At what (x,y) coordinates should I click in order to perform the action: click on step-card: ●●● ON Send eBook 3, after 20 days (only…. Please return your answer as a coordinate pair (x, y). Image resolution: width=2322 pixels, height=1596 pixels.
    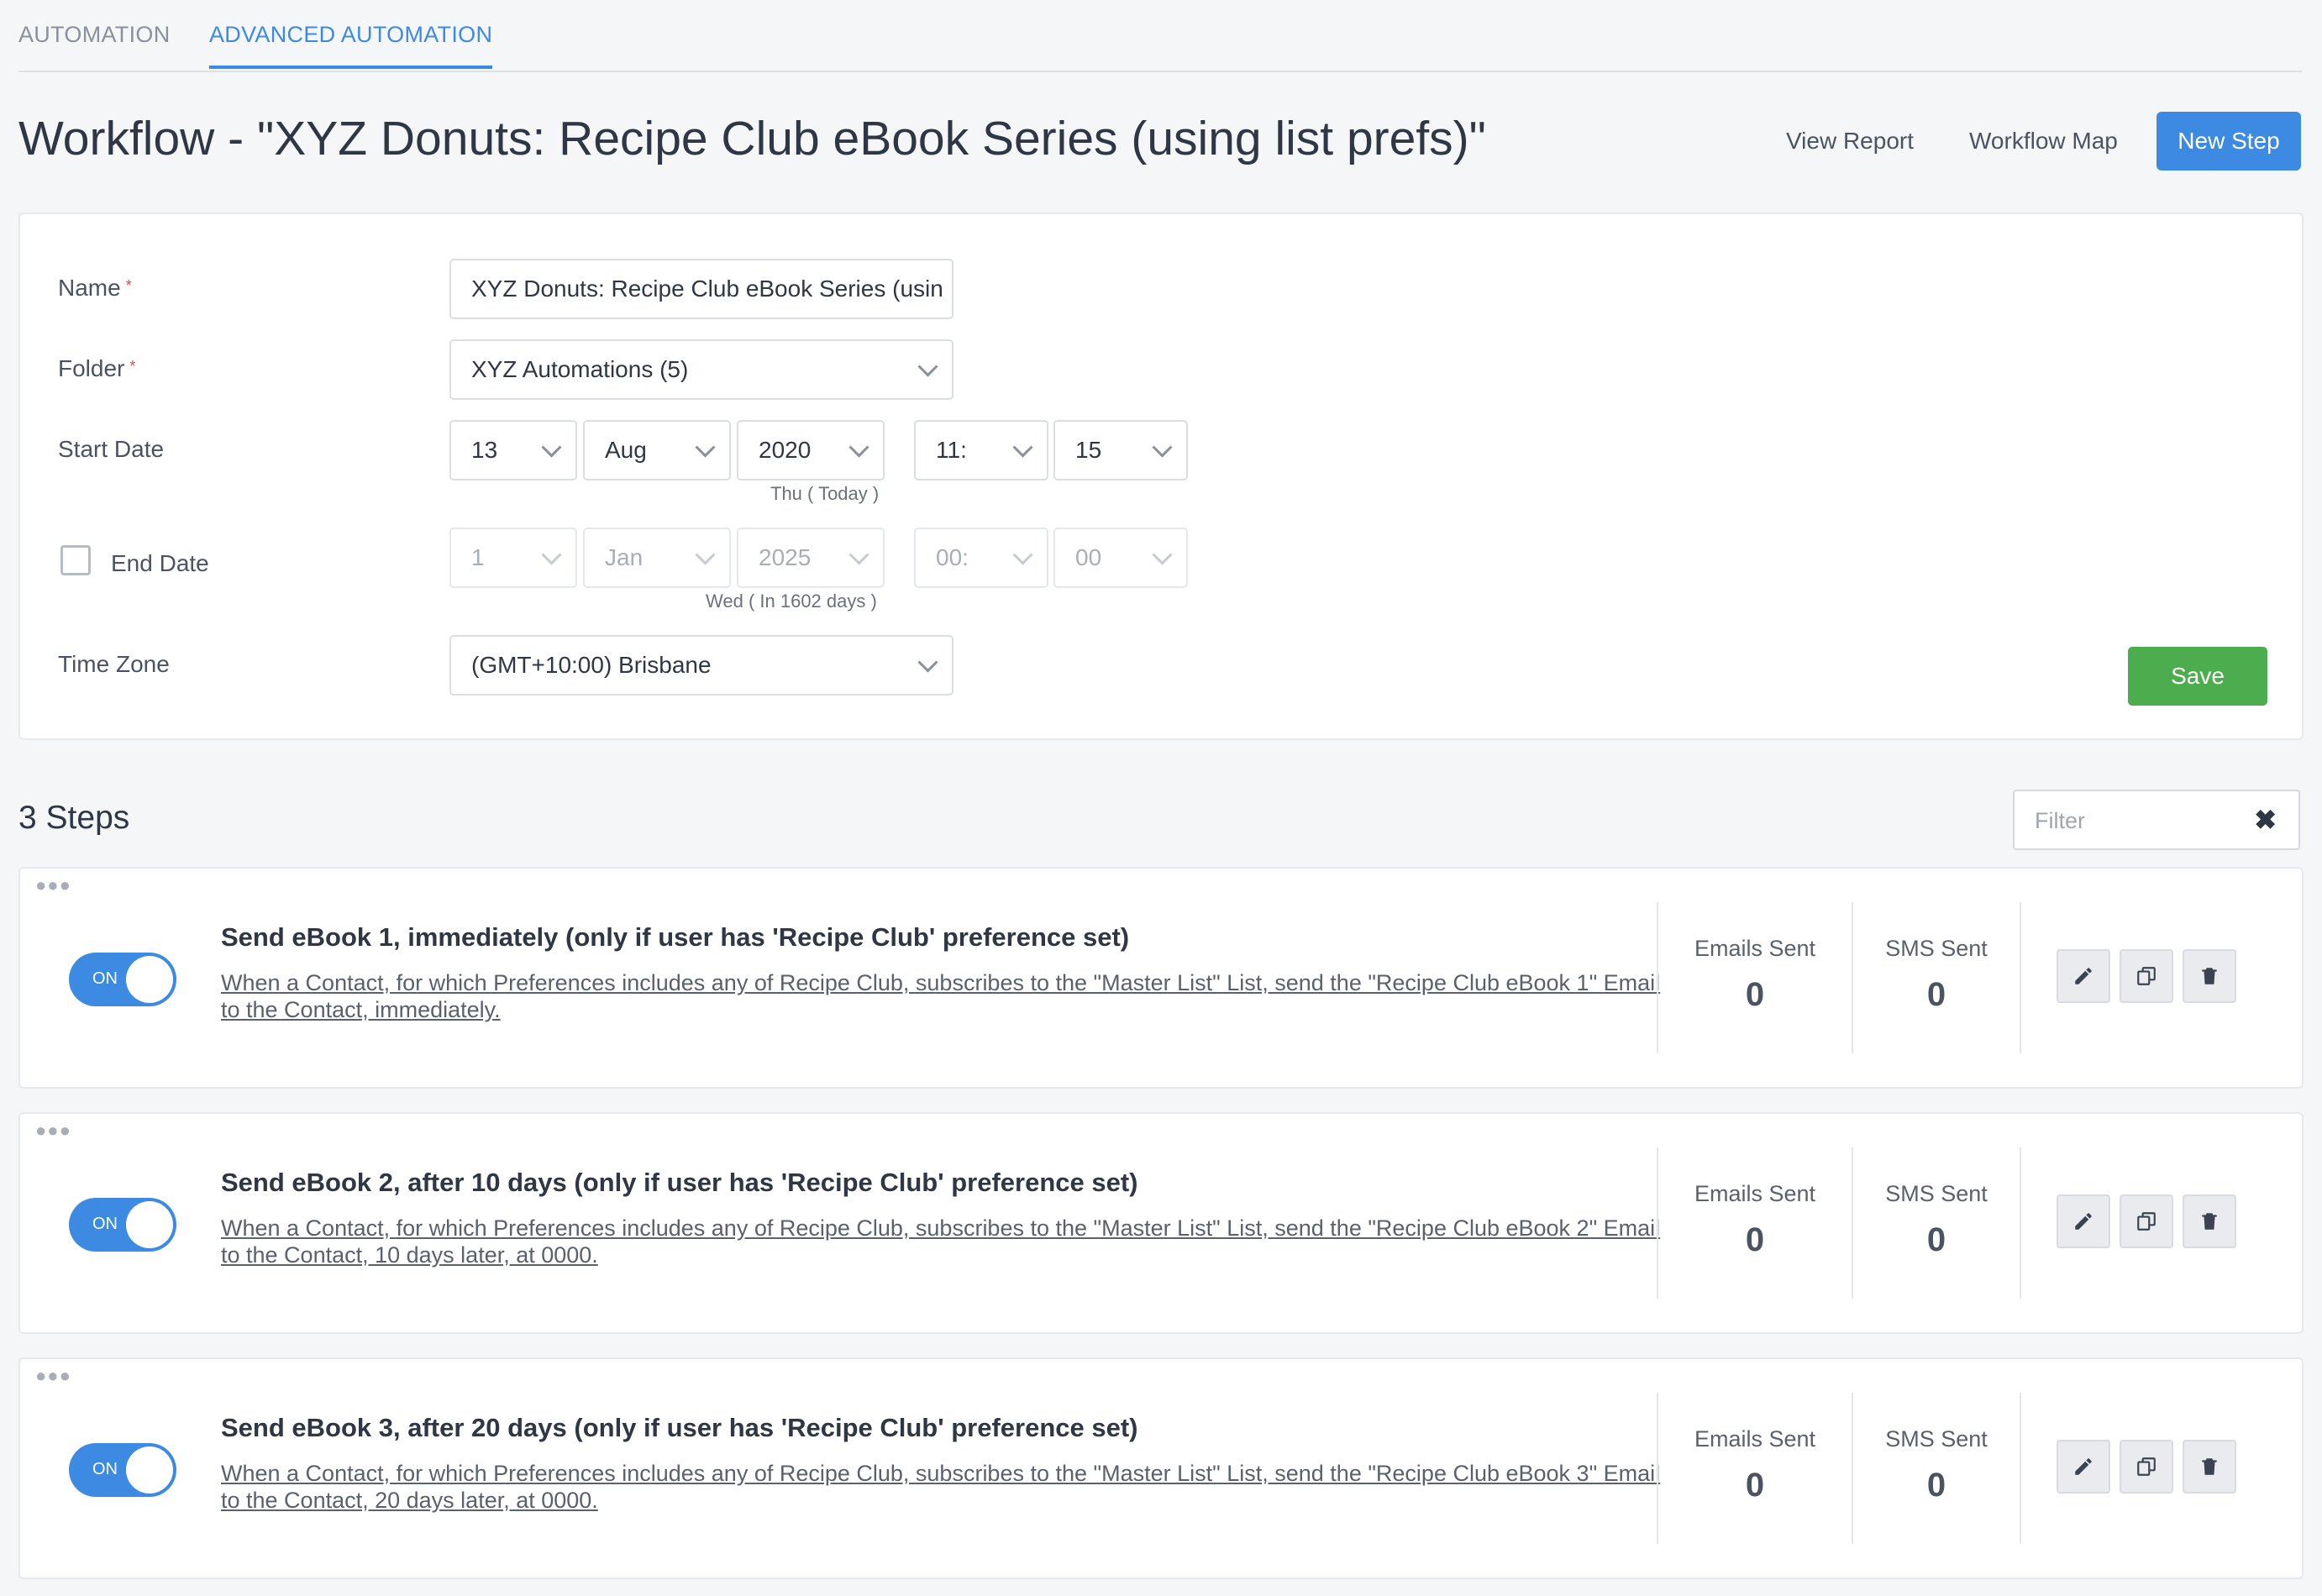
    Looking at the image, I should click on (1161, 1468).